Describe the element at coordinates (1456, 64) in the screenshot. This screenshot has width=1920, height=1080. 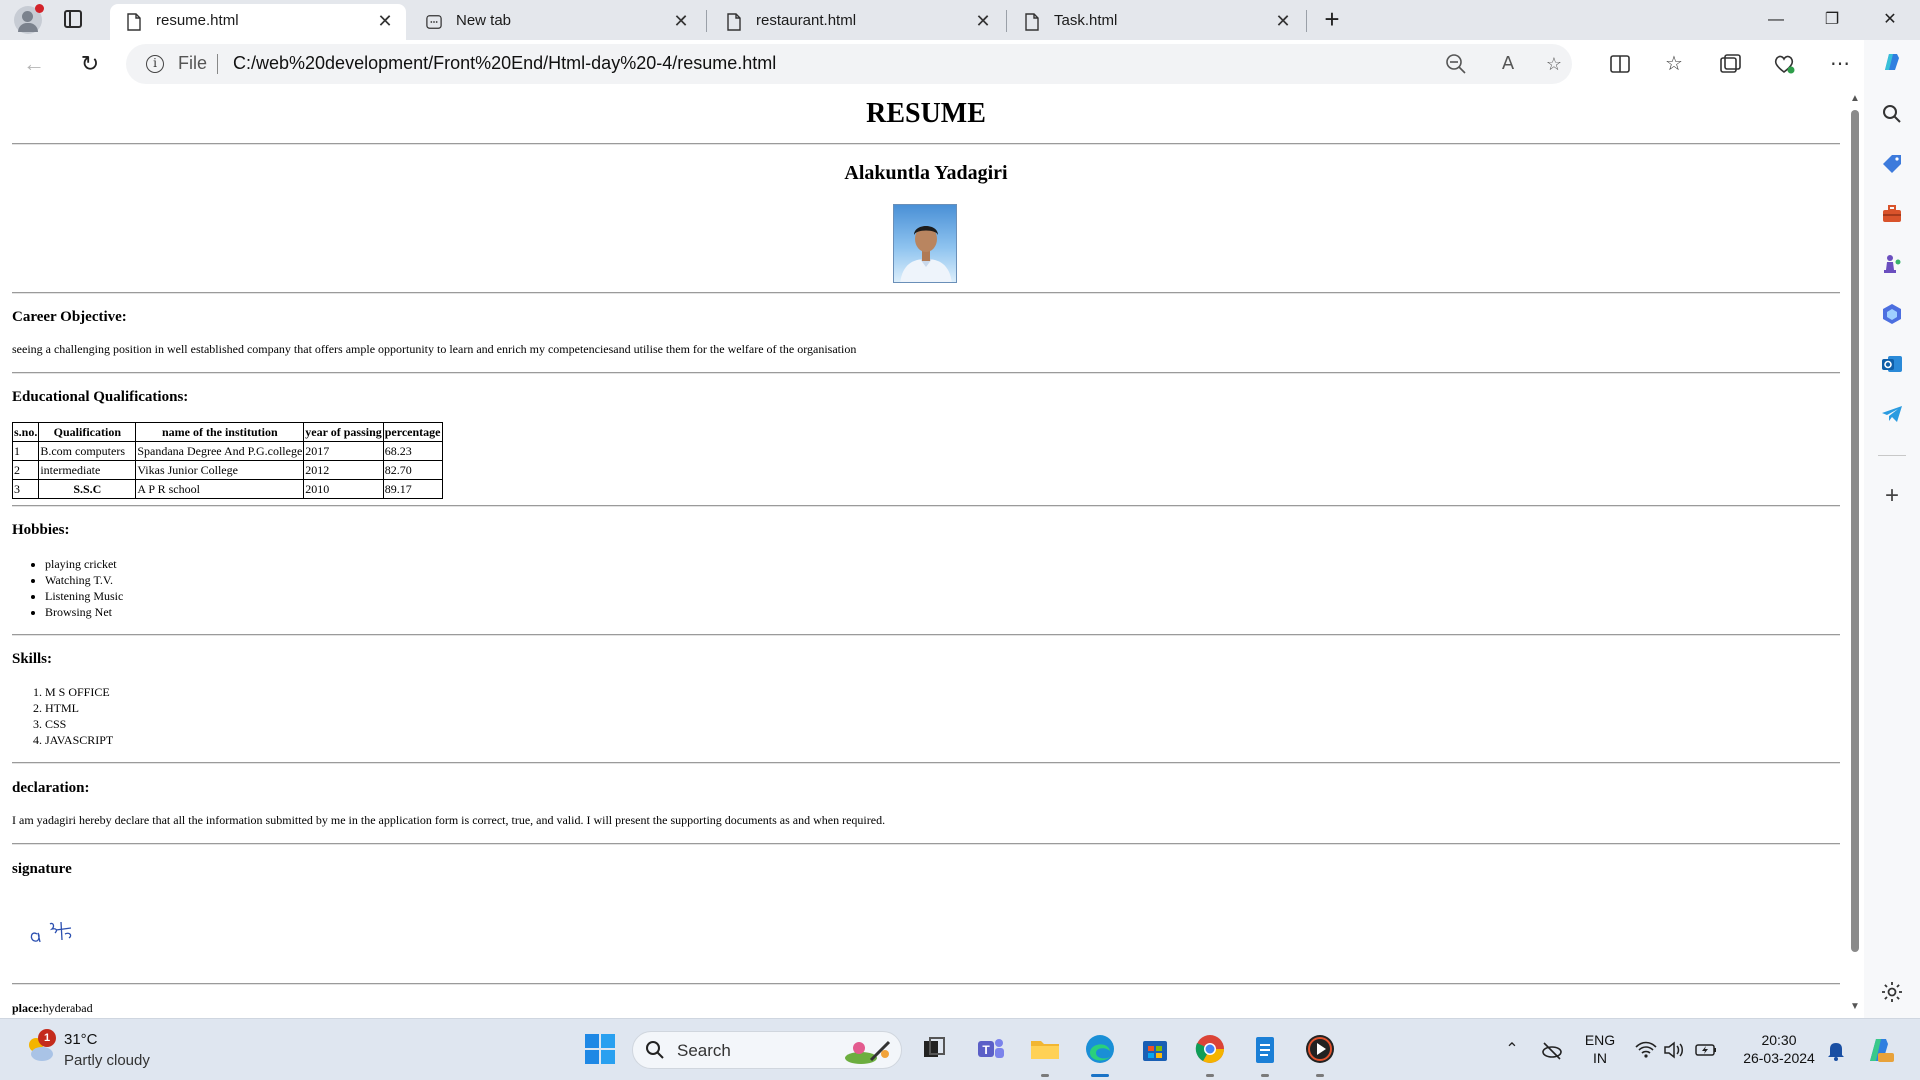
I see `zoom-out-icon` at that location.